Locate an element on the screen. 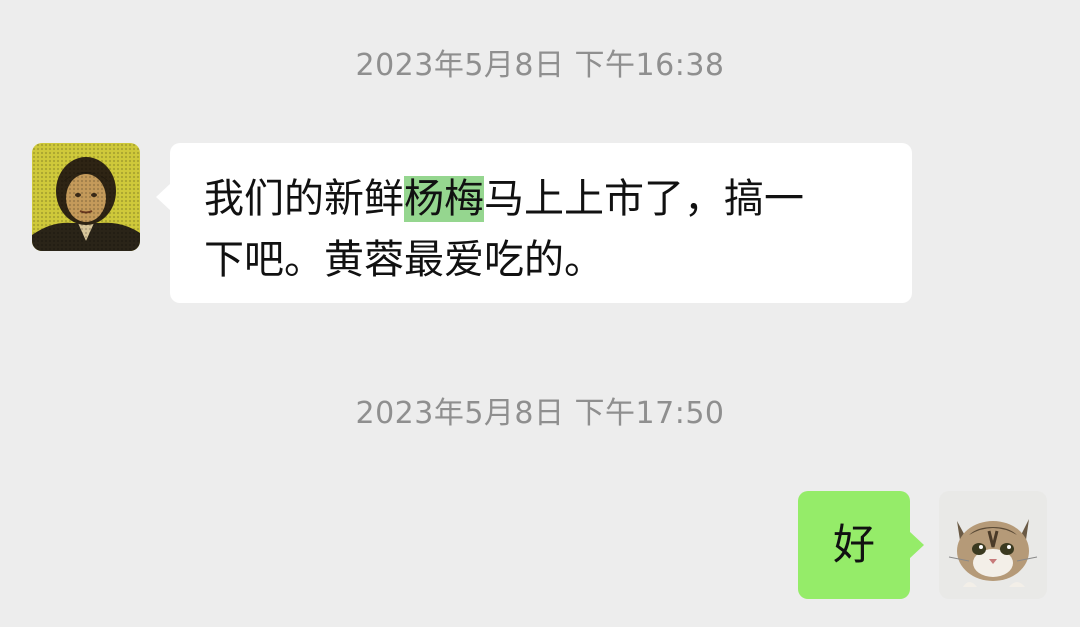 Image resolution: width=1080 pixels, height=627 pixels. outgoing-message-bubble: 好 is located at coordinates (861, 545).